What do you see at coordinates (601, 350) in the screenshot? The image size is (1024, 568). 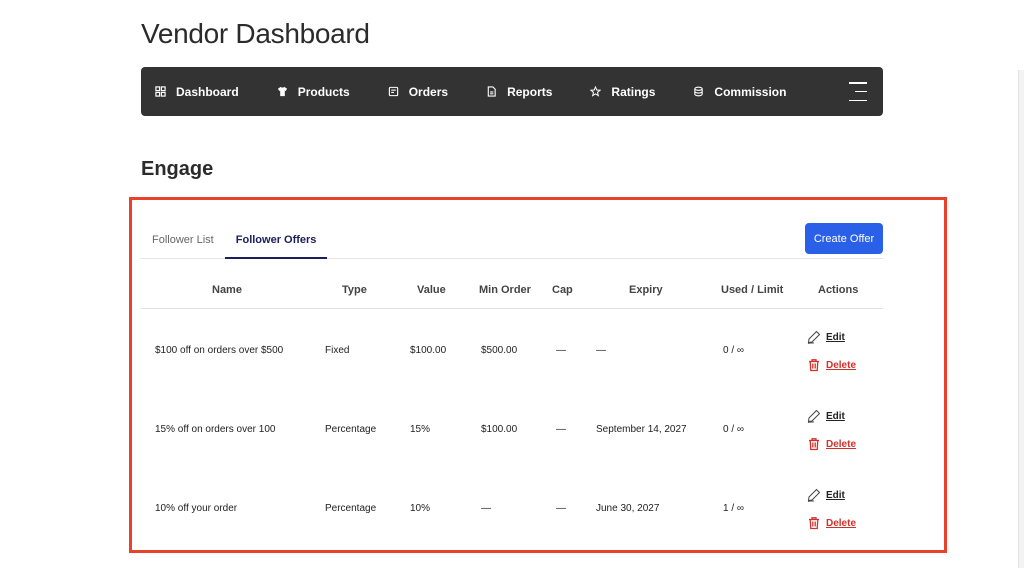 I see `cell-expiry: —` at bounding box center [601, 350].